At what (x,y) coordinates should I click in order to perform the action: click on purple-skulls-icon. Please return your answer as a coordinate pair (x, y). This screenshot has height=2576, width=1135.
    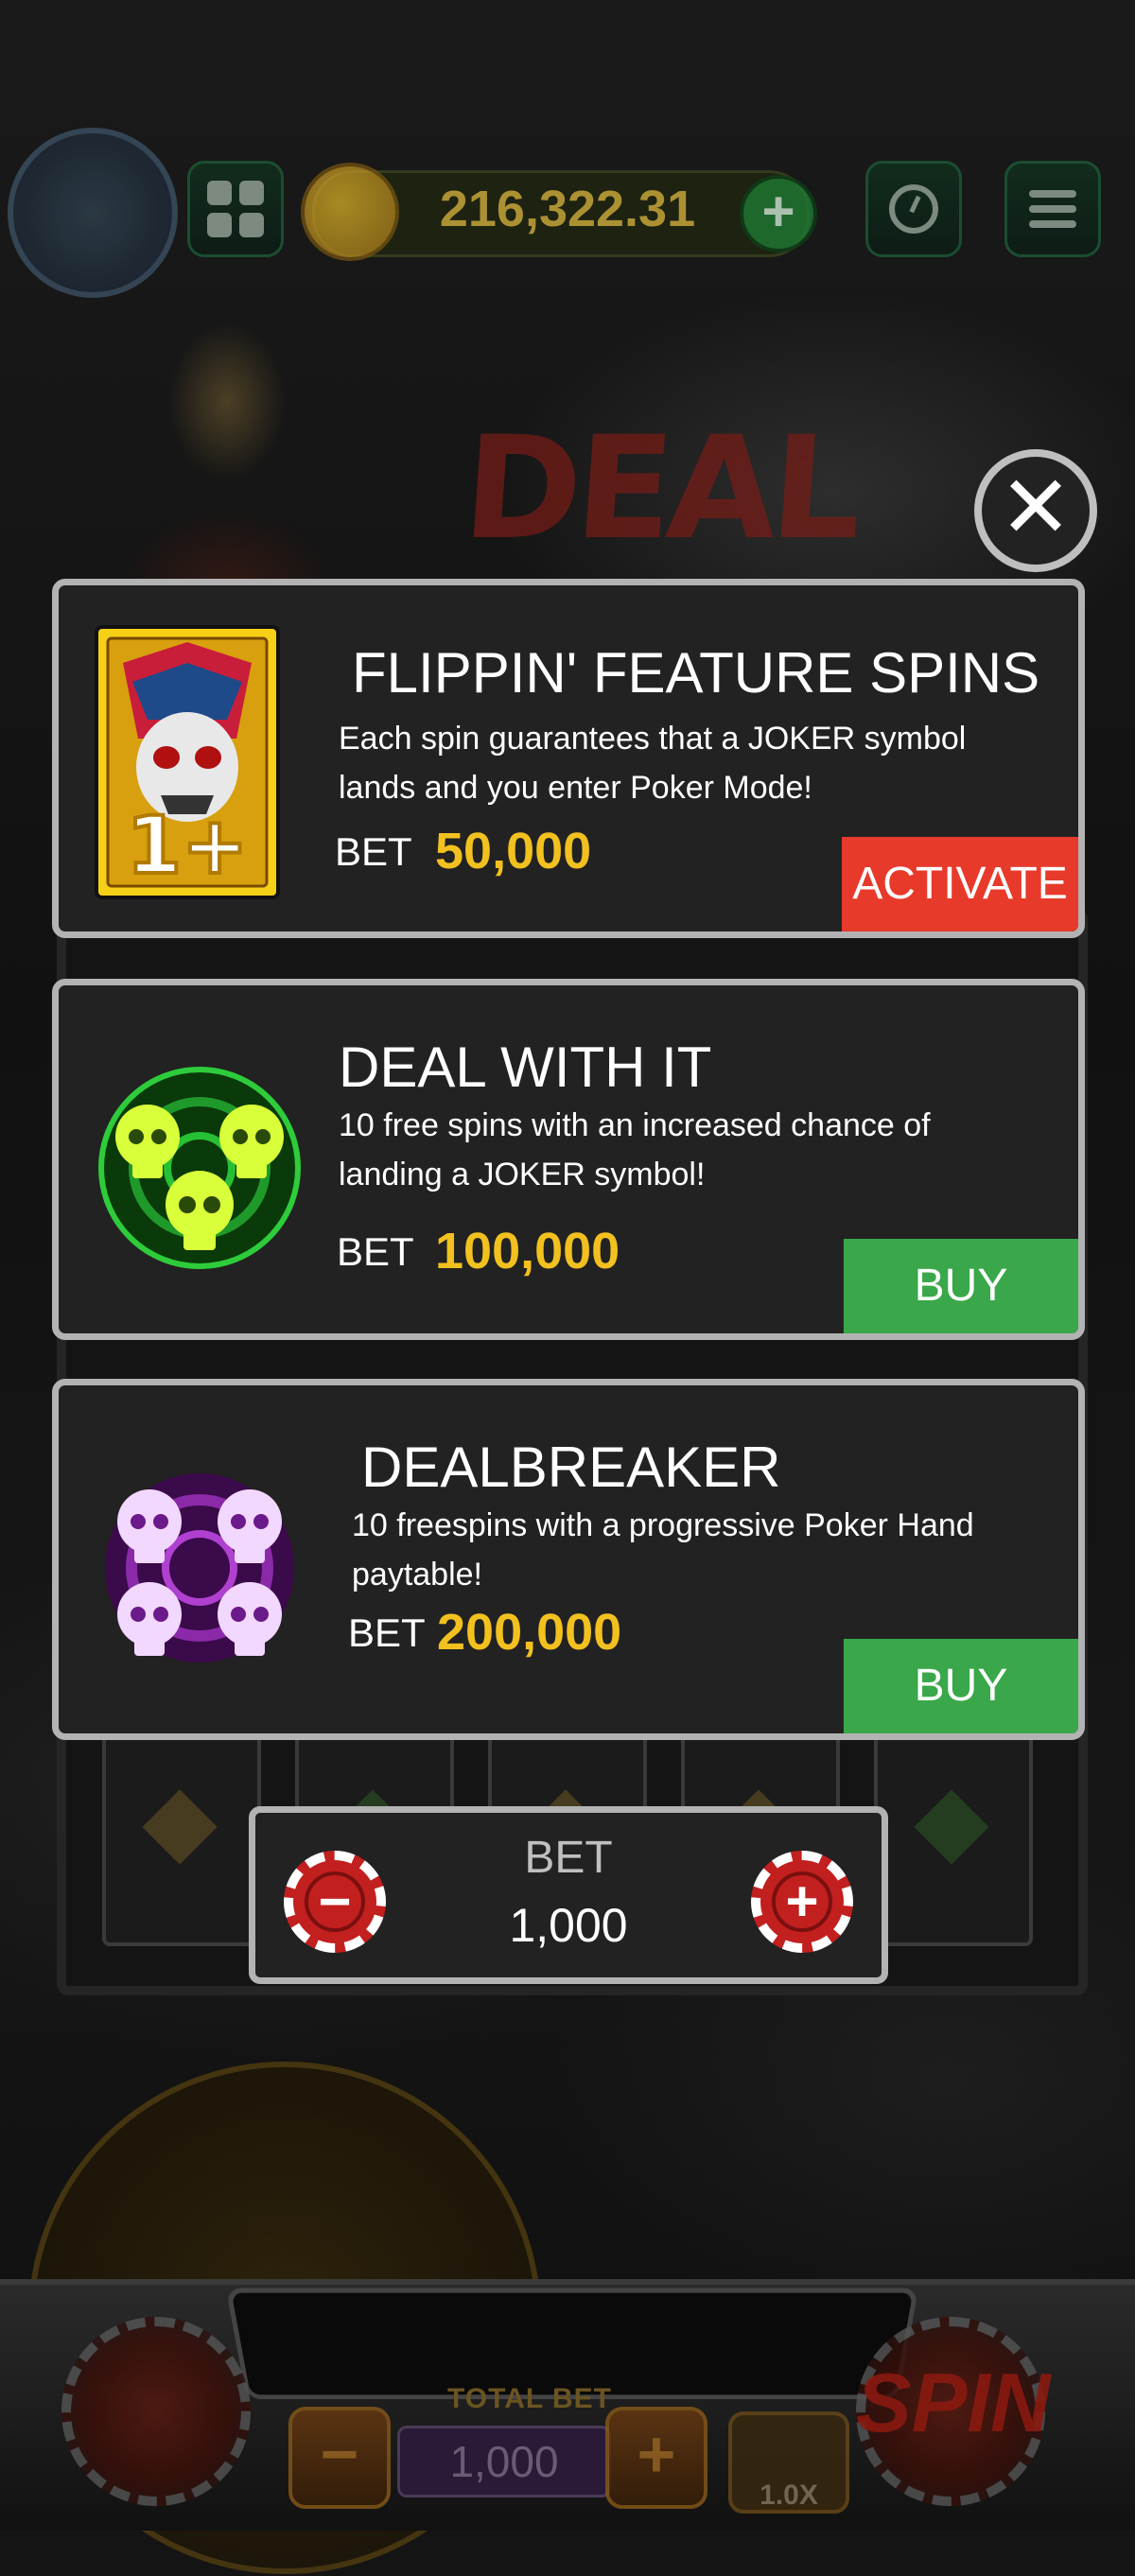
    Looking at the image, I should click on (199, 1567).